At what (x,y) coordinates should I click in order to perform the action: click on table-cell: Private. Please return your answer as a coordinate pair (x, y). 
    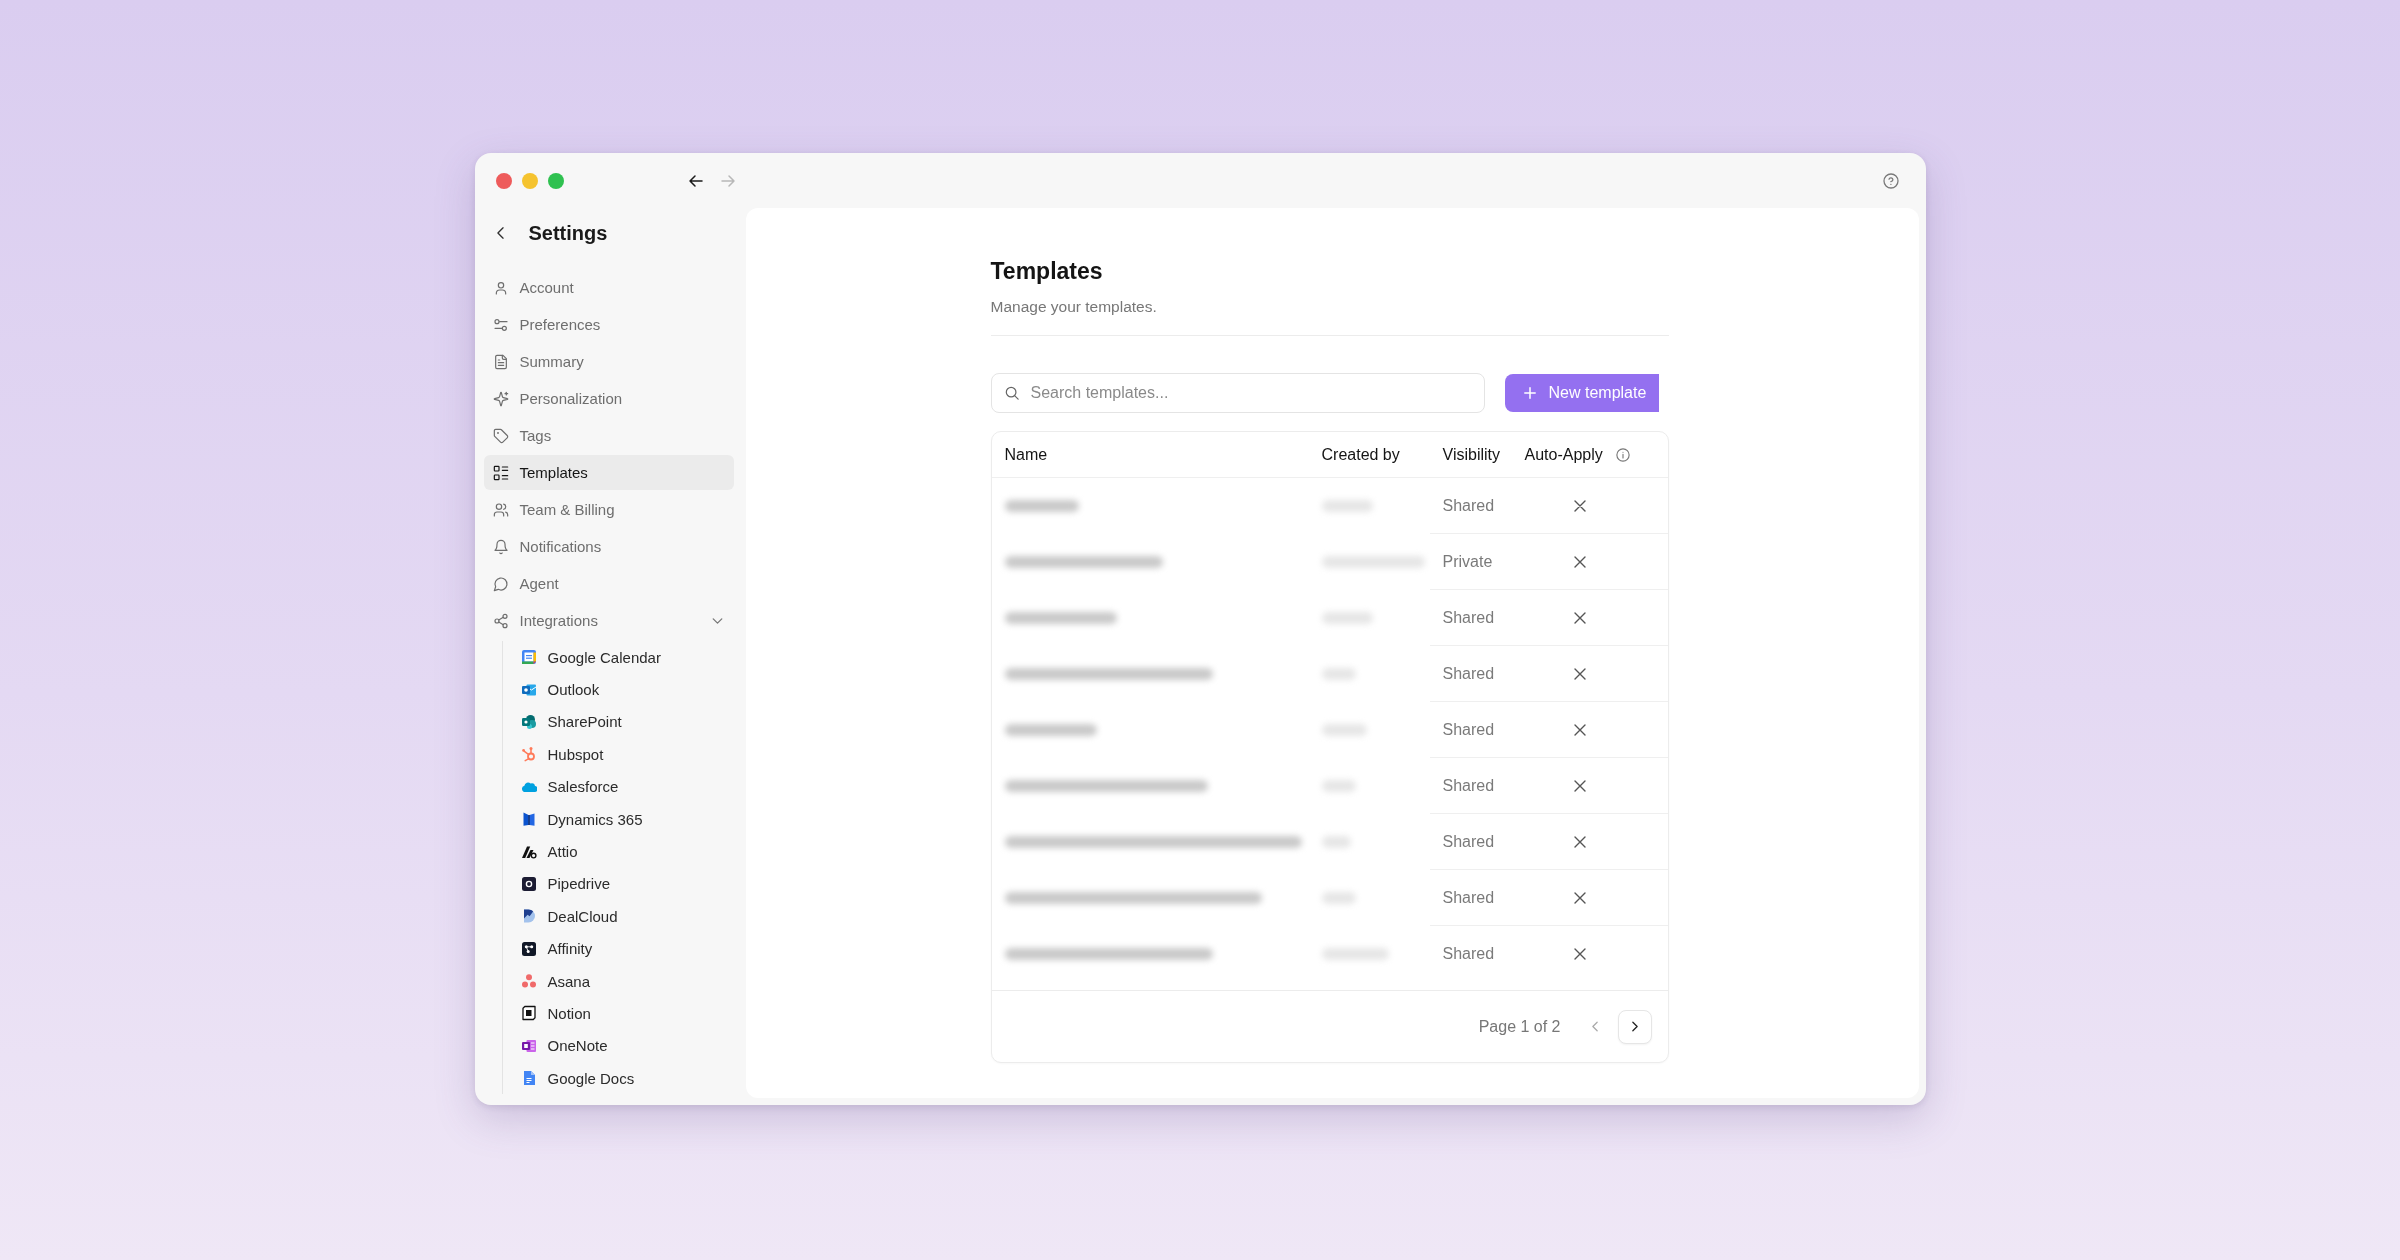
    Looking at the image, I should click on (1470, 562).